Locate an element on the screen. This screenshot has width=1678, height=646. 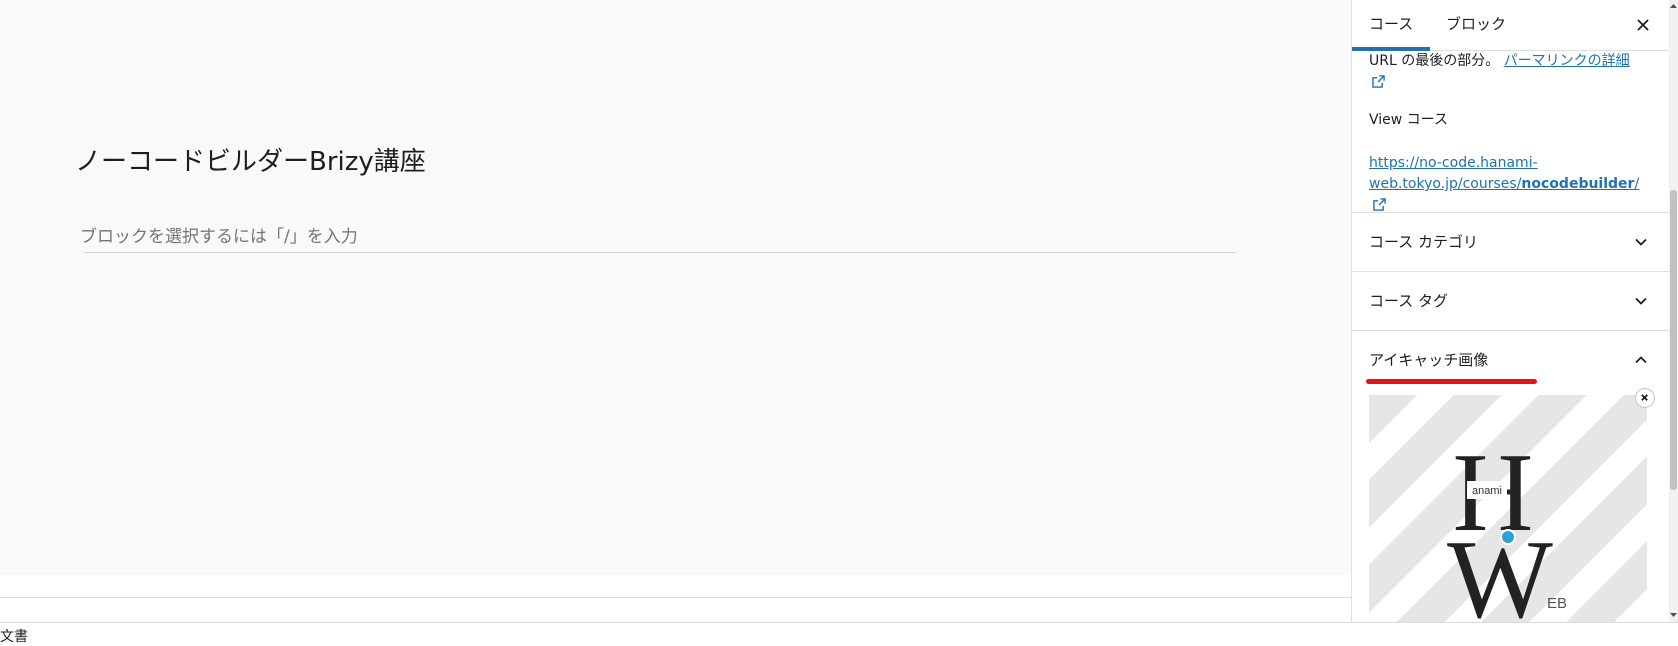
logo-text-anami: anami is located at coordinates (1487, 491).